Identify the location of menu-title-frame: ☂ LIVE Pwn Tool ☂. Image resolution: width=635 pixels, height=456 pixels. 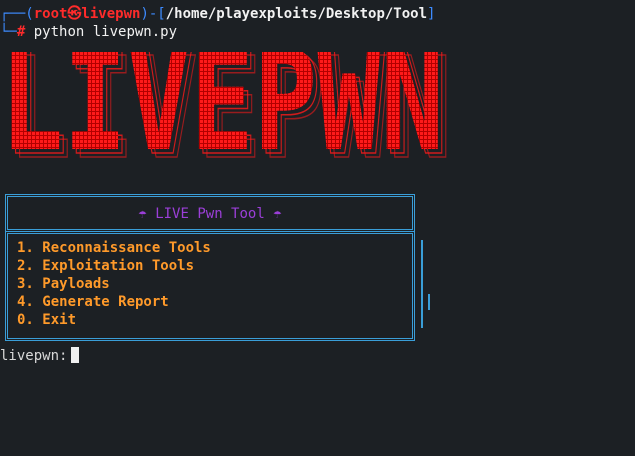
(210, 213).